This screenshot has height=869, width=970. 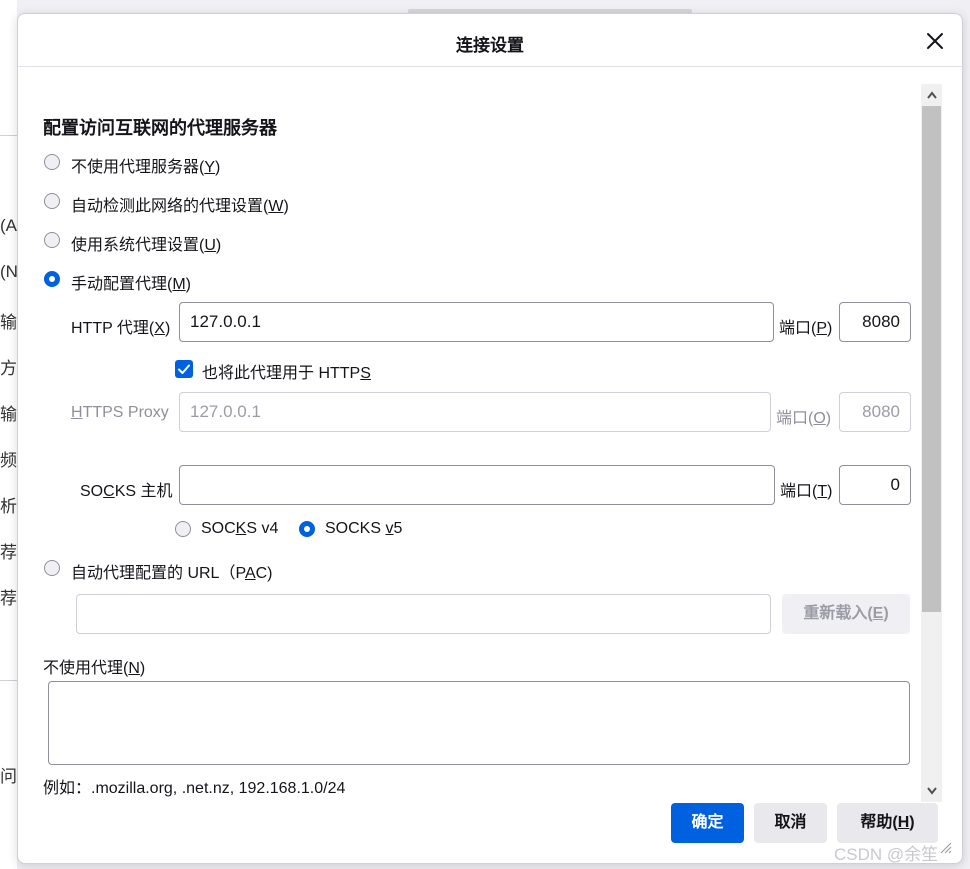 I want to click on http-proxy-label: HTTP 代理(X), so click(x=121, y=328).